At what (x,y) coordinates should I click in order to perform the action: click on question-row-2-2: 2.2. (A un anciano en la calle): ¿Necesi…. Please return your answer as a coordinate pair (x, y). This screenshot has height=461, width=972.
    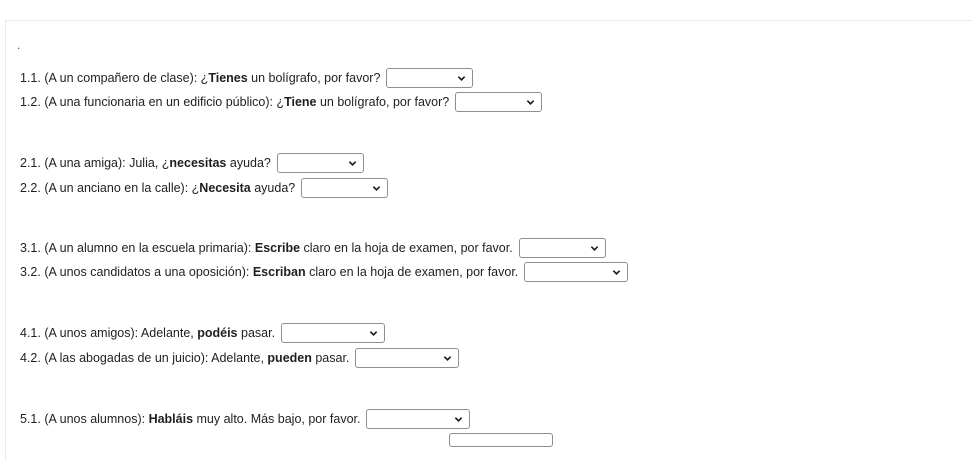
    Looking at the image, I should click on (204, 188).